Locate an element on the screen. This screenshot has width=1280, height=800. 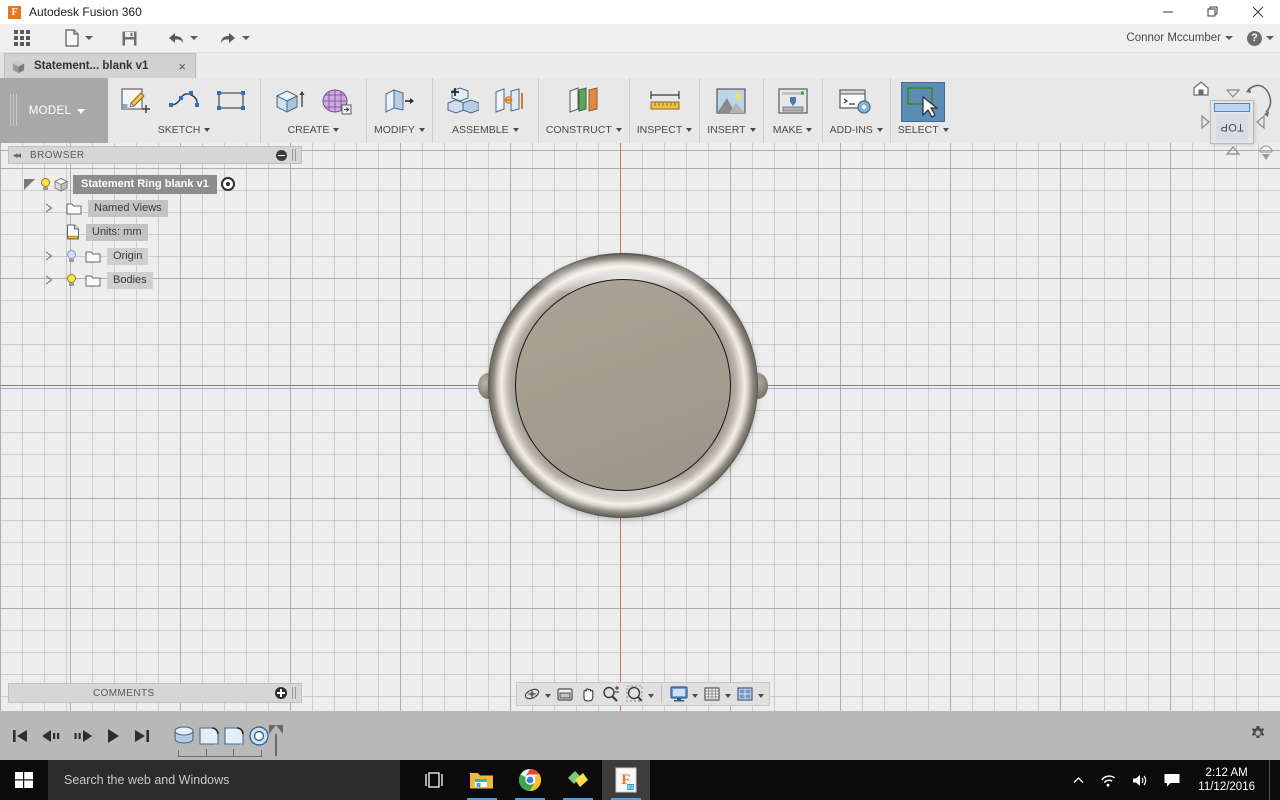
ribbon-group-caption: CREATE is located at coordinates (314, 130).